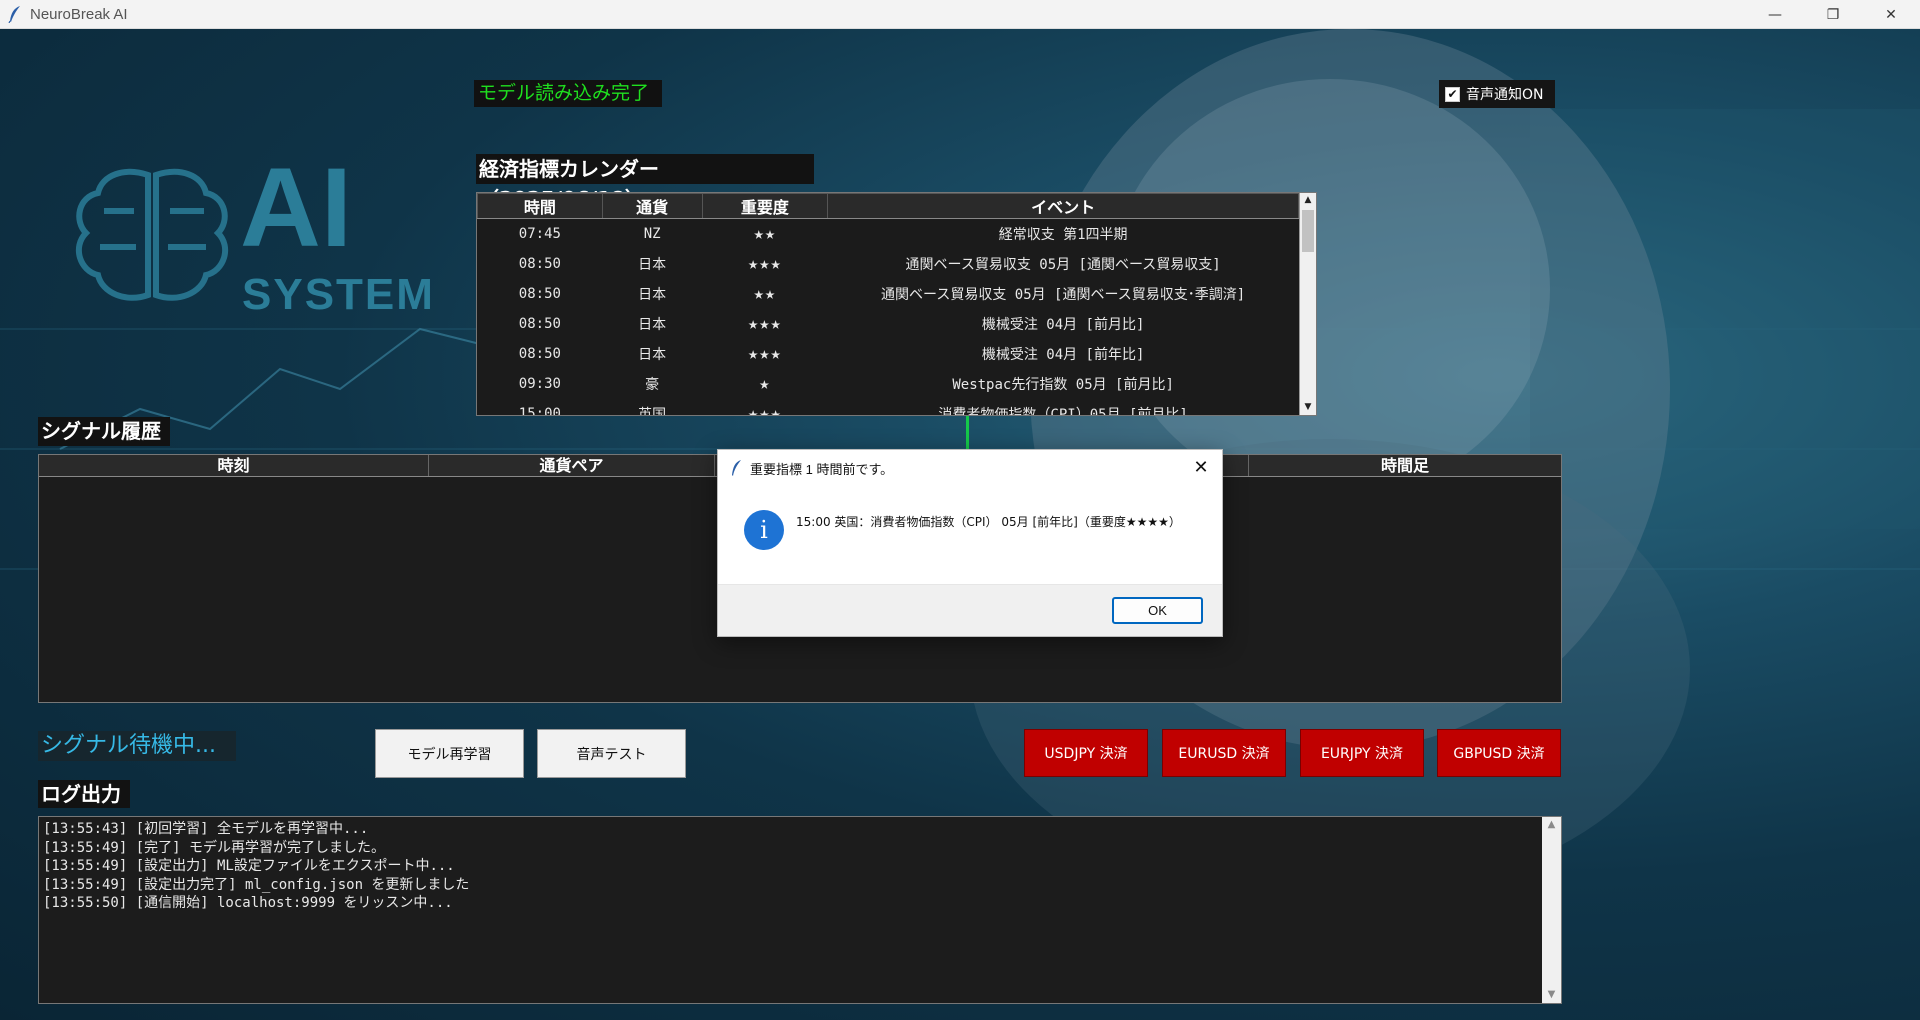  I want to click on col-time: 時間, so click(540, 206).